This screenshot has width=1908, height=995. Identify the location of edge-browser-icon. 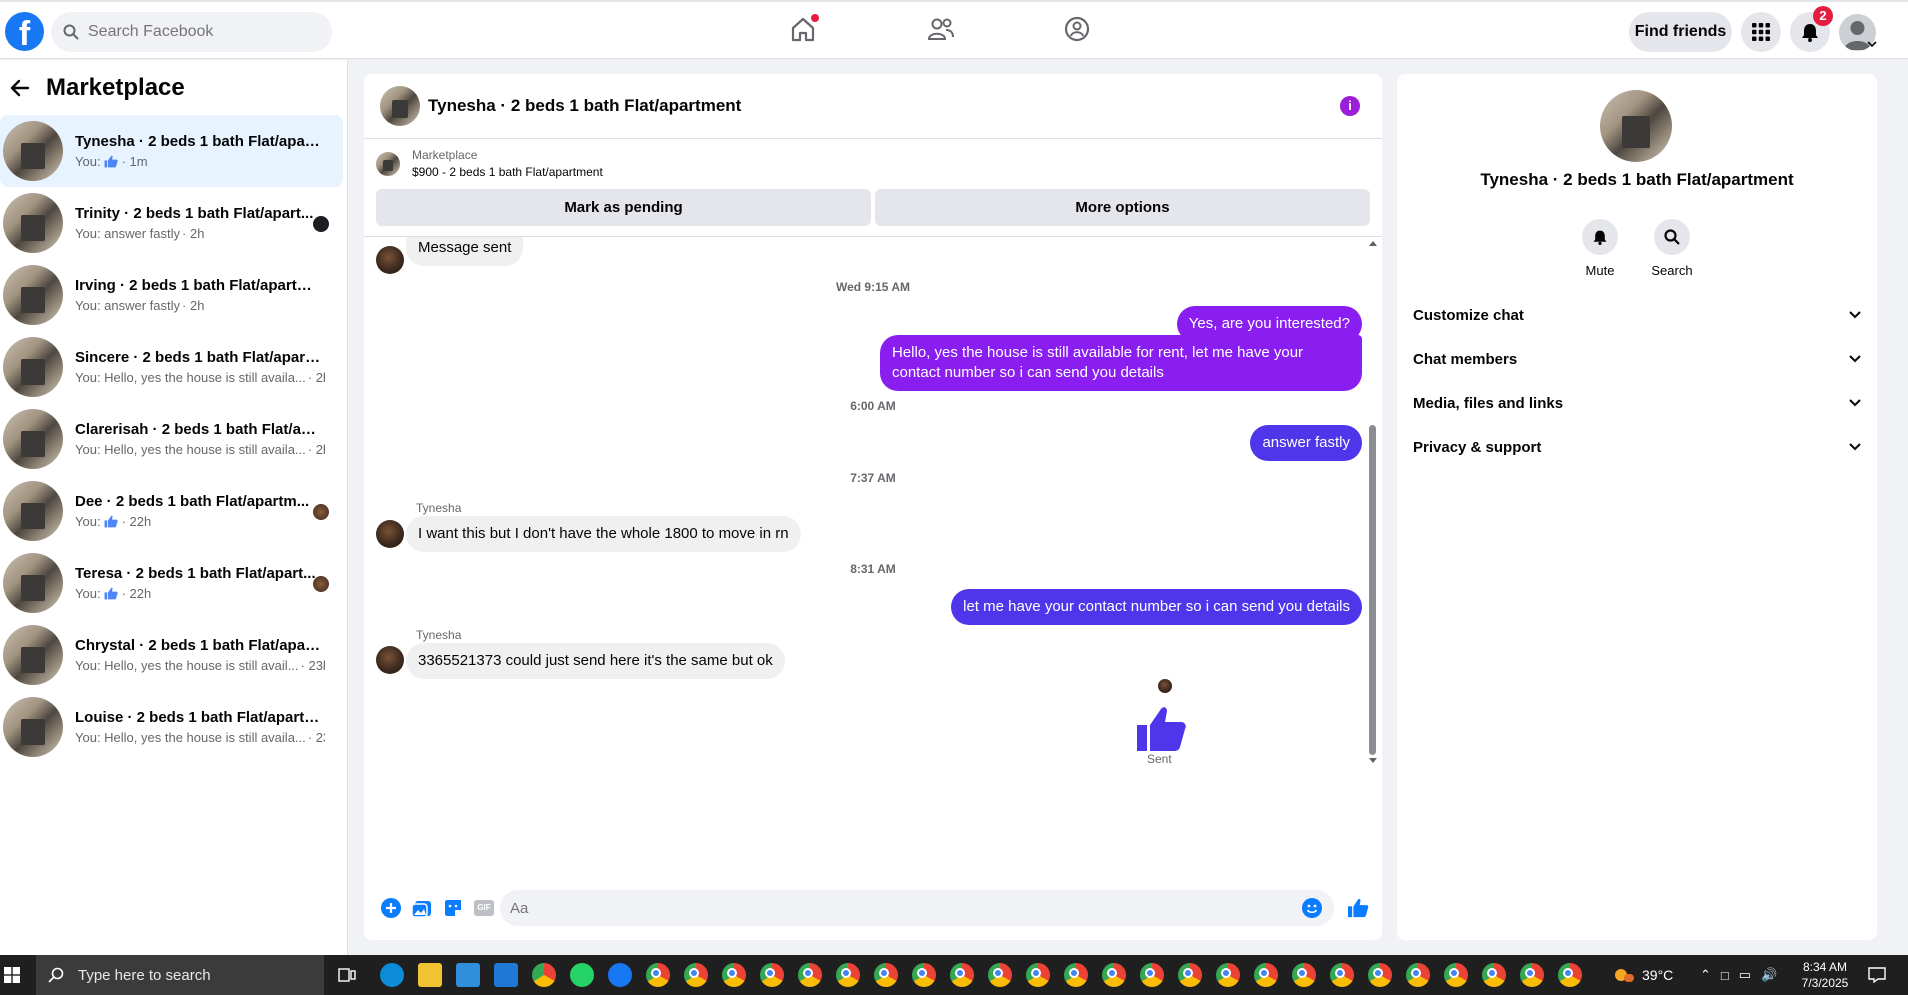
(392, 975).